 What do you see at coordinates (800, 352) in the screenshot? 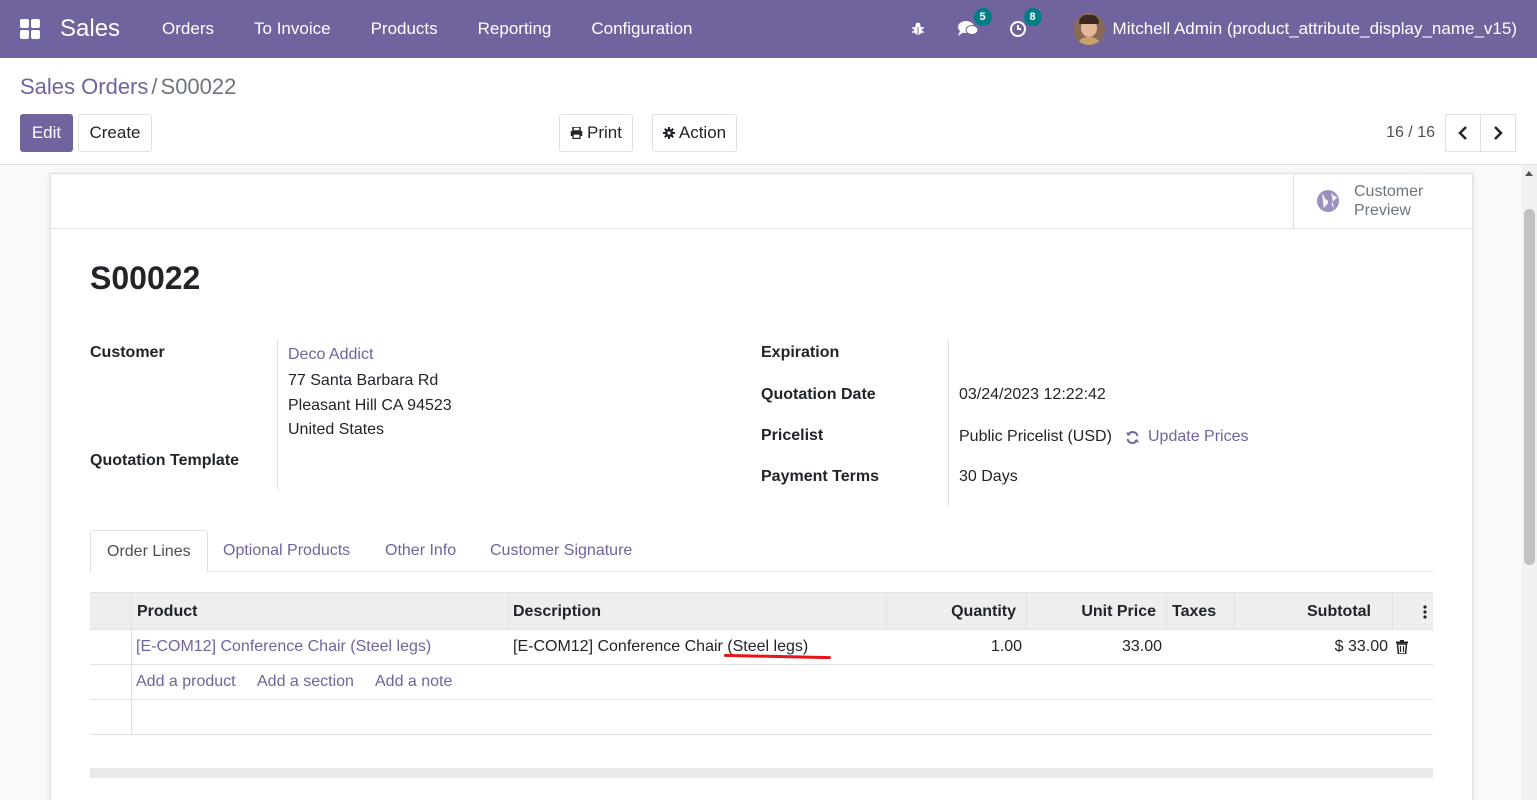
I see `expiration-label: Expiration` at bounding box center [800, 352].